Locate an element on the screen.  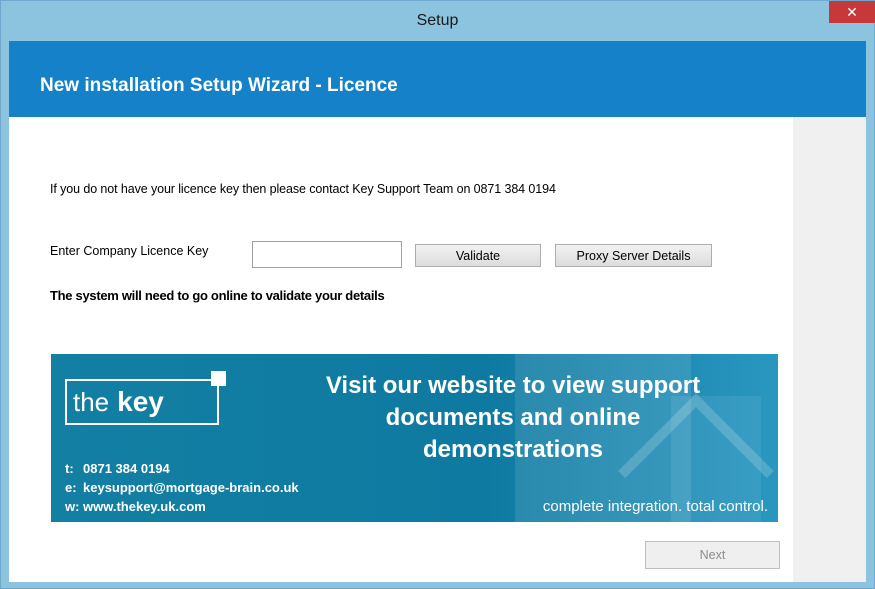
banner-email: e: keysupport@mortgage-brain.co.uk is located at coordinates (182, 487).